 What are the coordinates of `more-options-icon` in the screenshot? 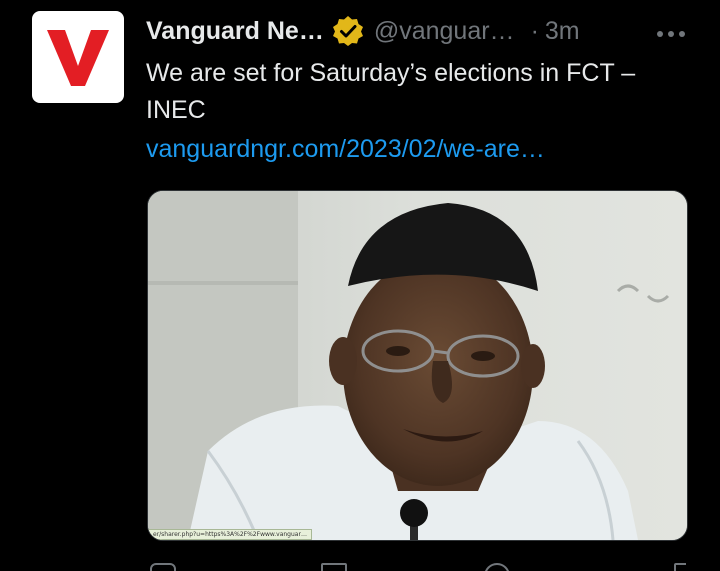 It's located at (671, 31).